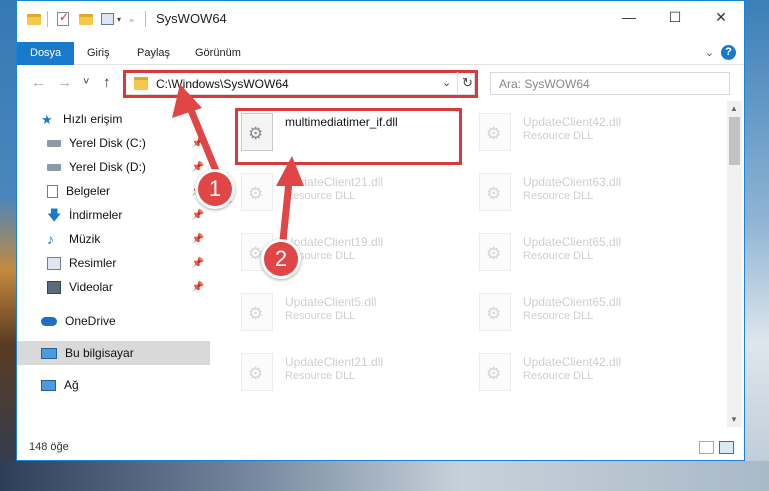 This screenshot has width=769, height=491. I want to click on file-name: UpdateClient63.dll, so click(572, 182).